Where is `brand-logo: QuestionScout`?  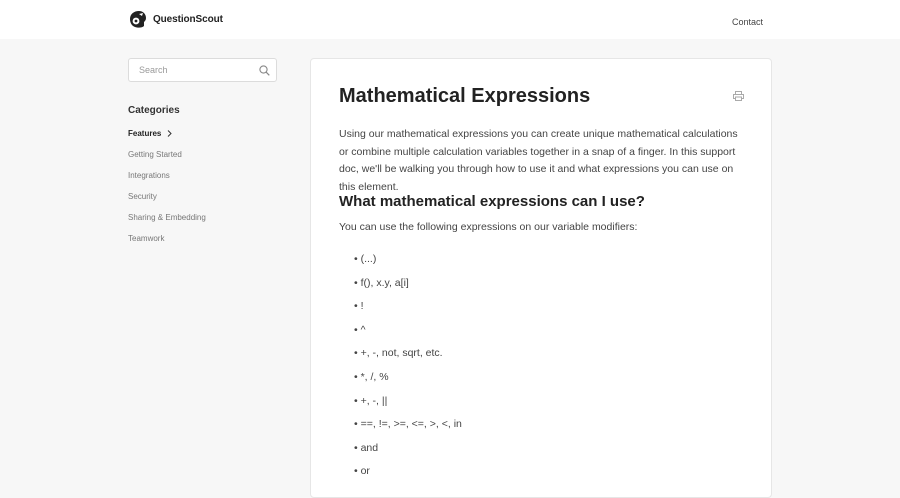
brand-logo: QuestionScout is located at coordinates (175, 19).